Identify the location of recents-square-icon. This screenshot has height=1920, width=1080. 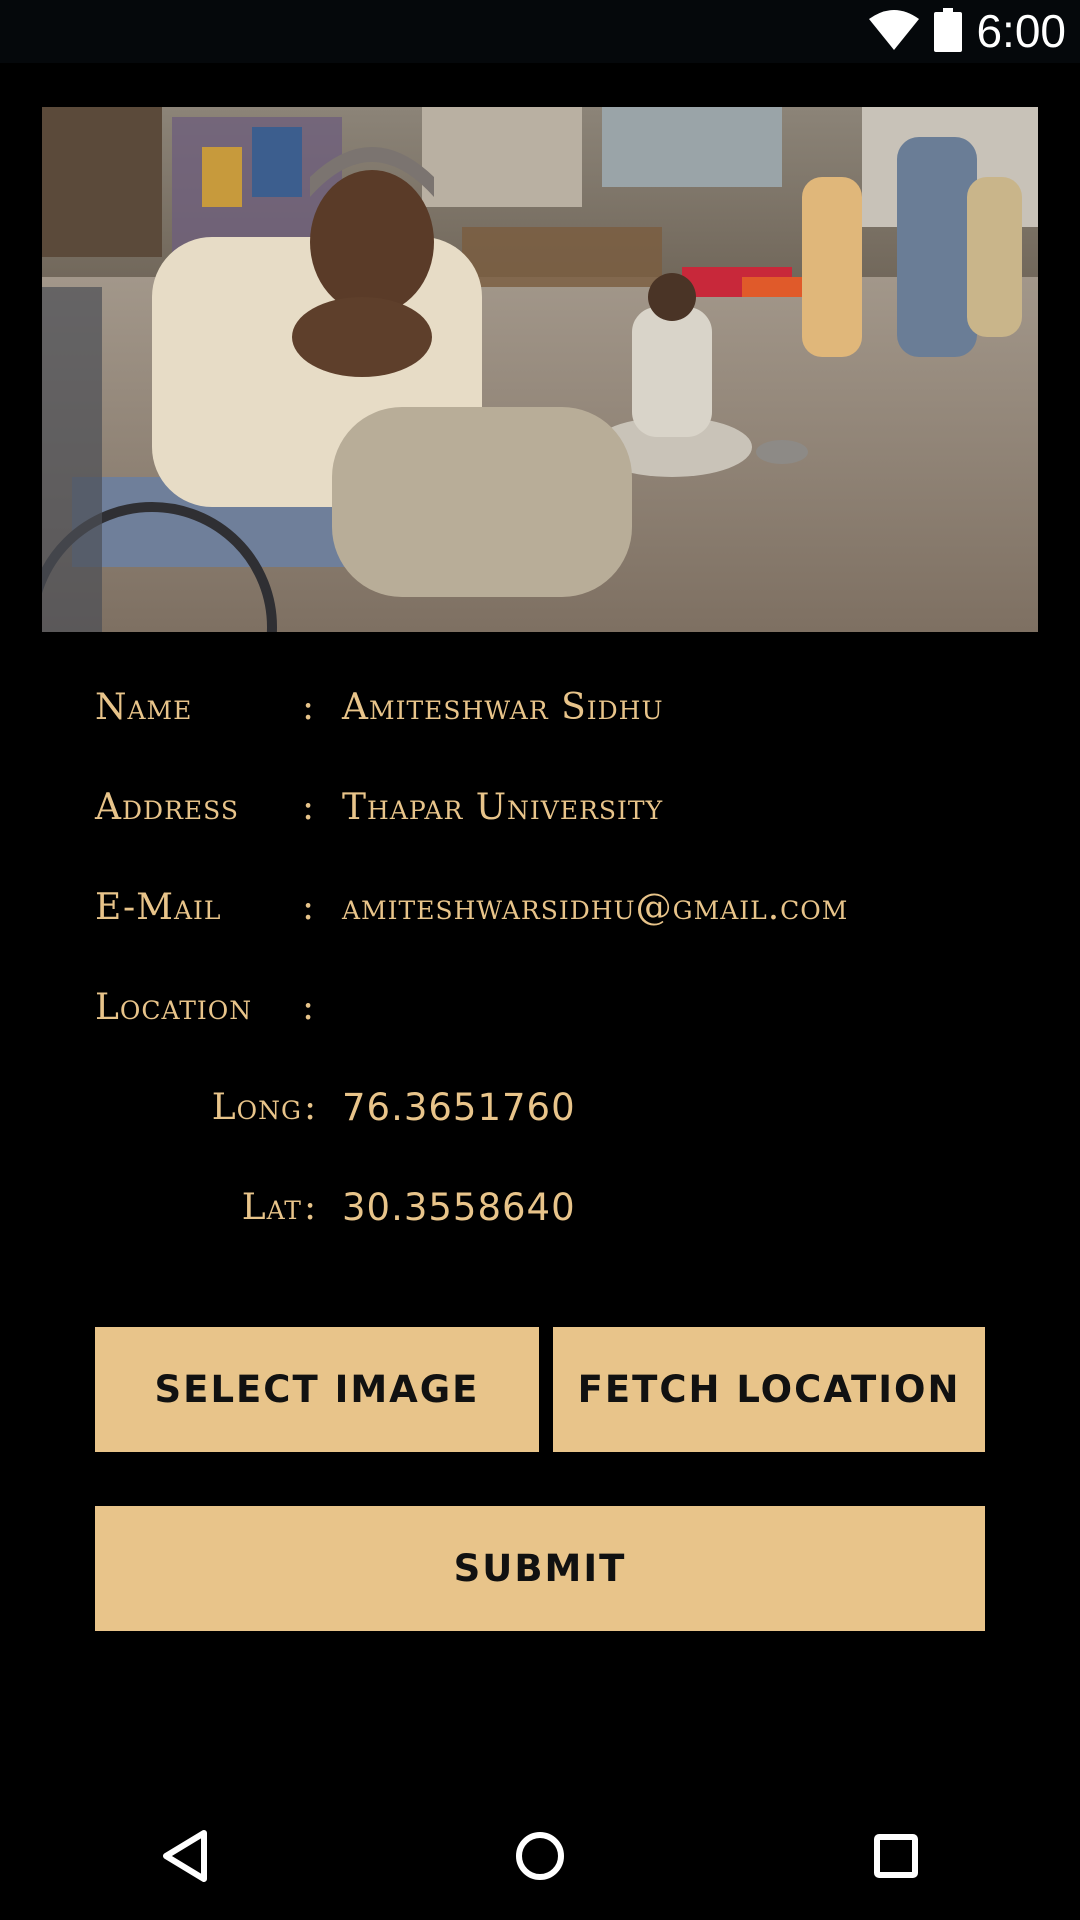
(896, 1858).